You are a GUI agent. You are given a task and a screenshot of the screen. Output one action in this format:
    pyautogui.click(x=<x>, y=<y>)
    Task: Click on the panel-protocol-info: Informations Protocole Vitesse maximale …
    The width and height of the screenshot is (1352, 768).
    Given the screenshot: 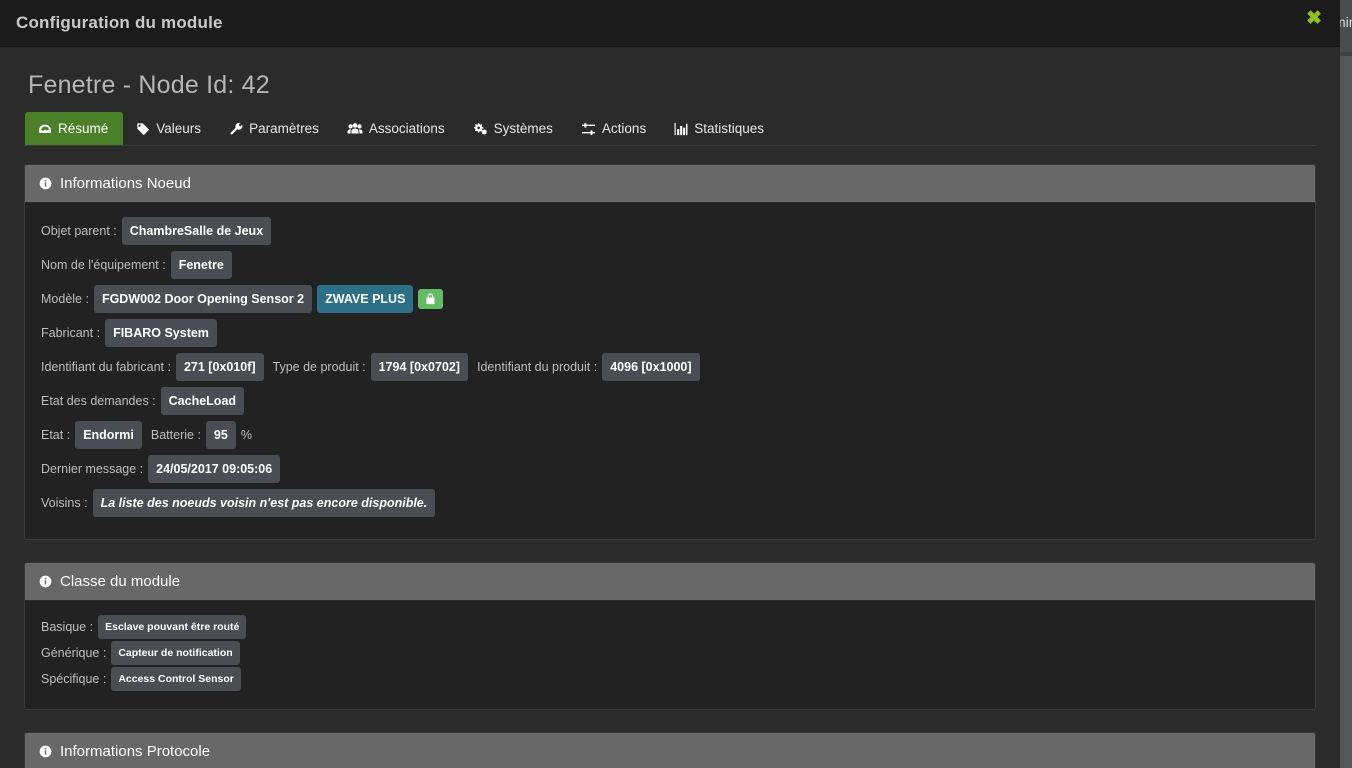 What is the action you would take?
    pyautogui.click(x=670, y=750)
    